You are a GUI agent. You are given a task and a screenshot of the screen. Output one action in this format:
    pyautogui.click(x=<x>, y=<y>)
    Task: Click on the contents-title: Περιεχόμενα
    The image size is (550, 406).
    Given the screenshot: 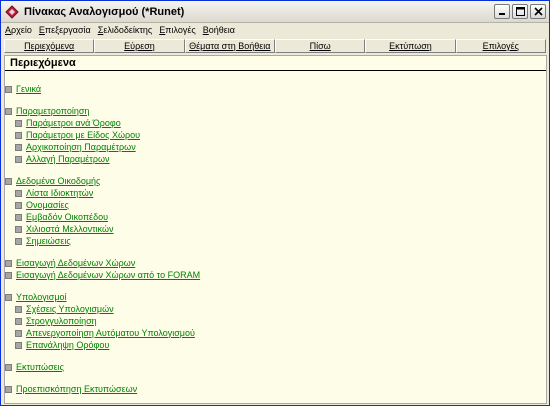 What is the action you would take?
    pyautogui.click(x=43, y=63)
    